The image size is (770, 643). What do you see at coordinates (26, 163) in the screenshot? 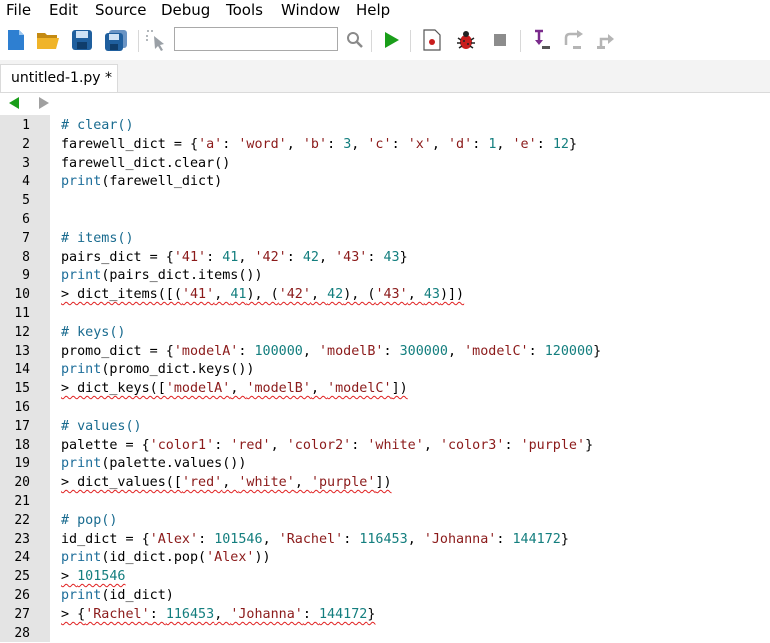
I see `line-number: 3` at bounding box center [26, 163].